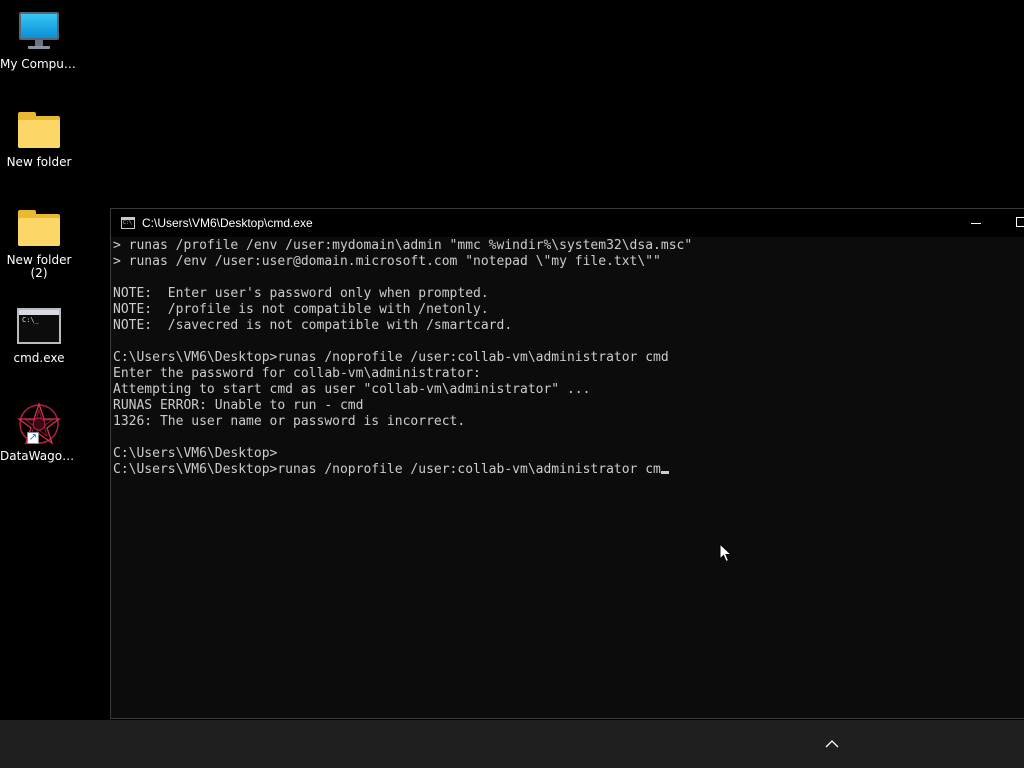  I want to click on window-titlebar: C:\ C:\Users\VM6\Desktop\cmd.exe, so click(567, 223).